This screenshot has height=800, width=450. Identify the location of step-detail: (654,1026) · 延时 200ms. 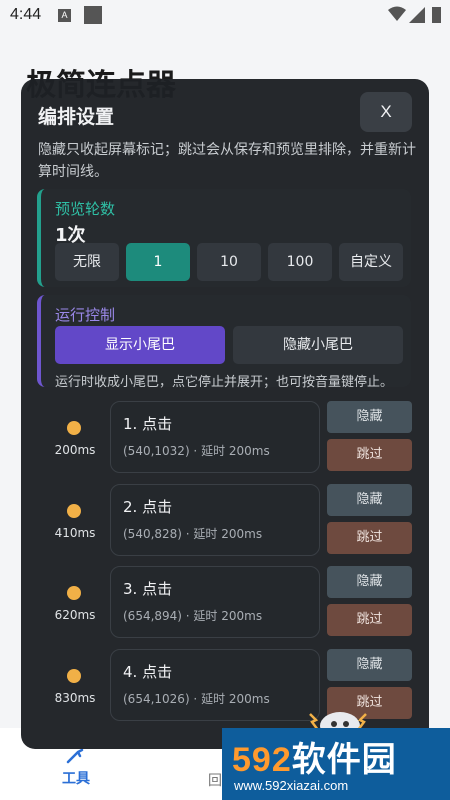
(196, 699).